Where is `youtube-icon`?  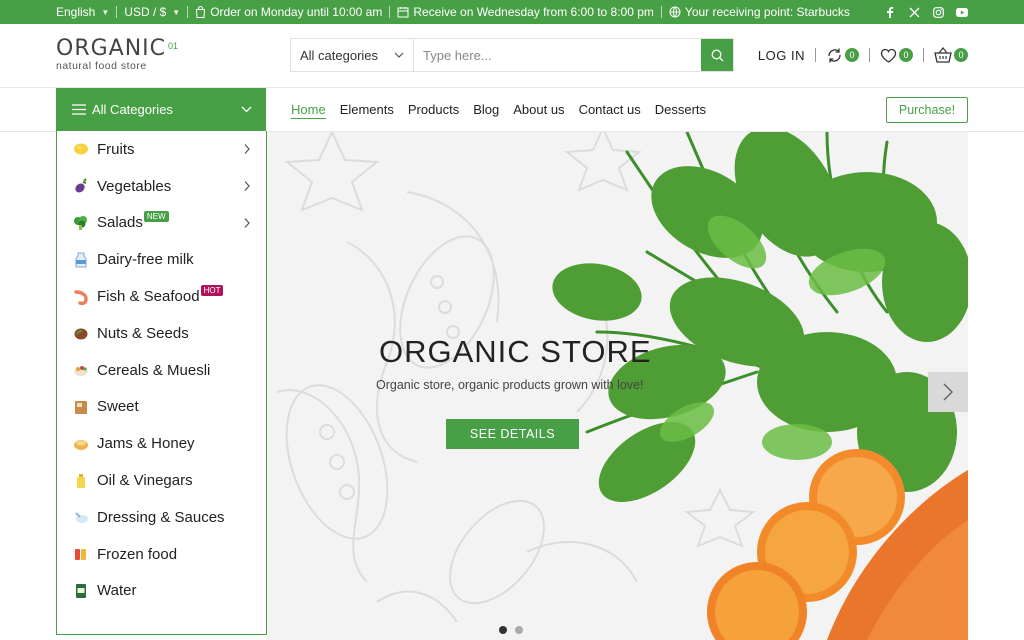 youtube-icon is located at coordinates (962, 12).